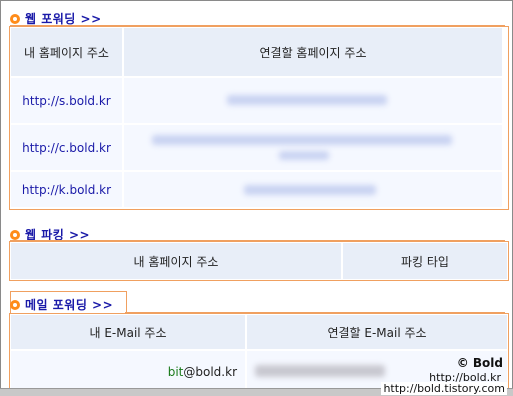 The image size is (513, 396). I want to click on my-address-link: http://s.bold.kr, so click(66, 101).